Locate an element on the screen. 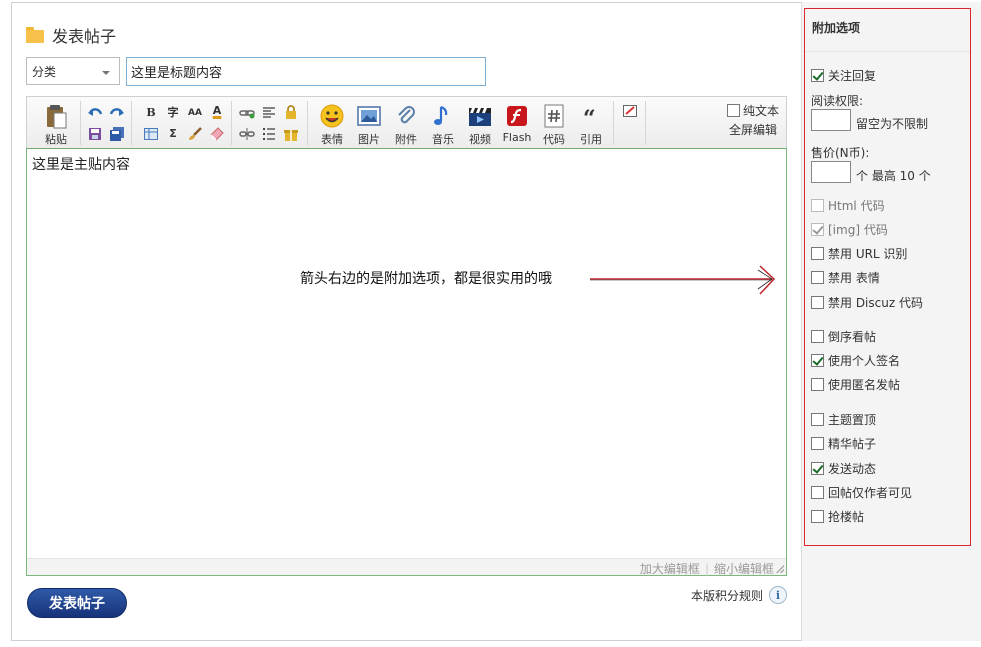 This screenshot has height=647, width=981. title-input is located at coordinates (306, 71).